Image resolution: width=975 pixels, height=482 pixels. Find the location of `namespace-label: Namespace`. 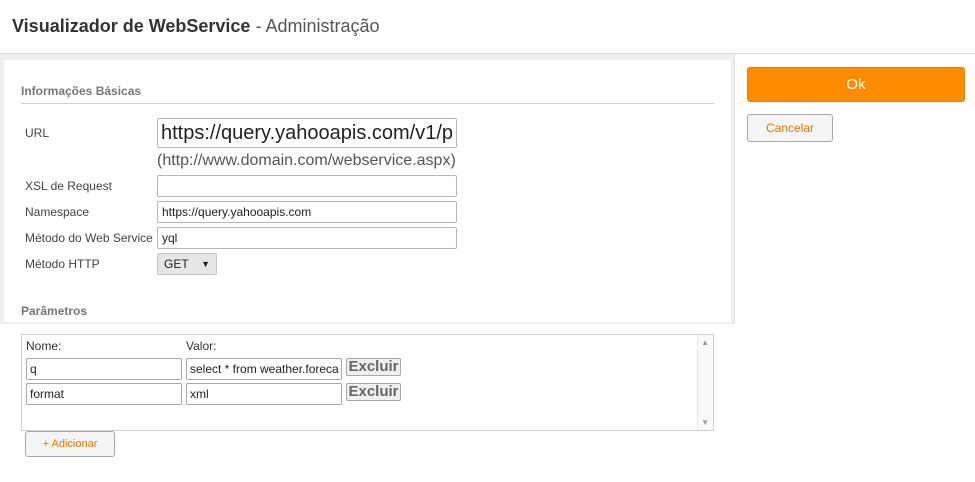

namespace-label: Namespace is located at coordinates (57, 212).